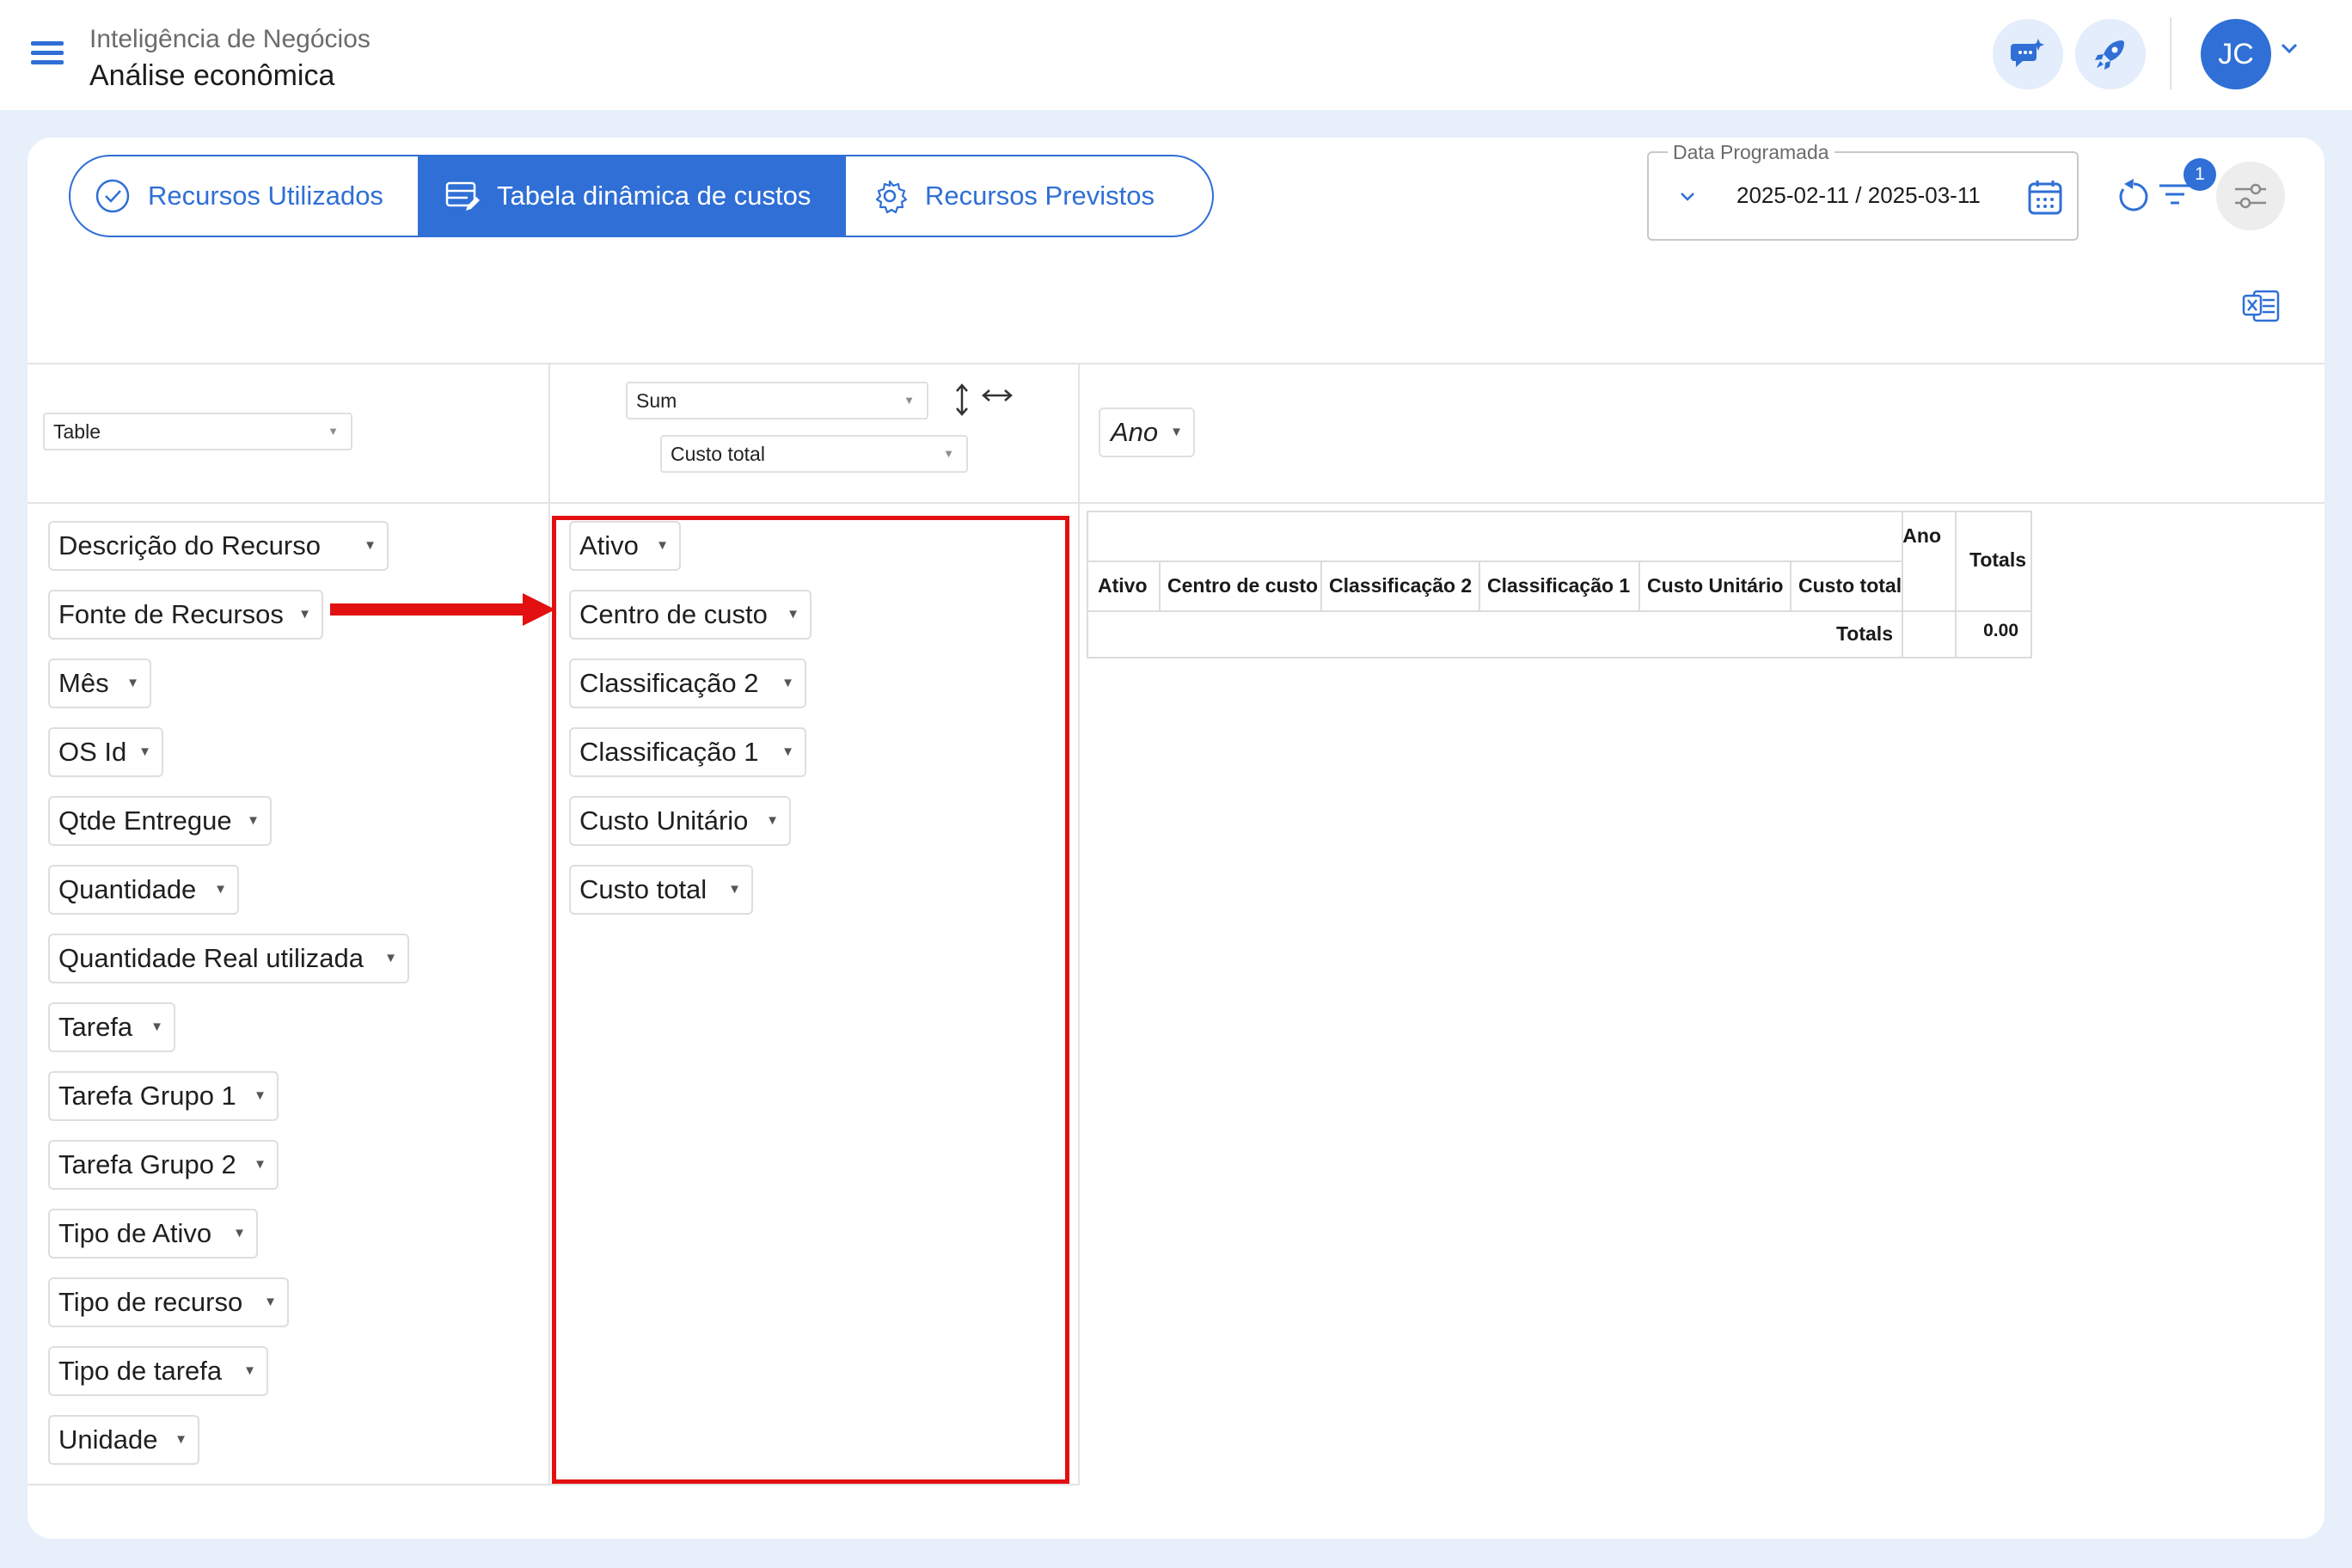  Describe the element at coordinates (1751, 152) in the screenshot. I see `date-field-label: Data Programada` at that location.